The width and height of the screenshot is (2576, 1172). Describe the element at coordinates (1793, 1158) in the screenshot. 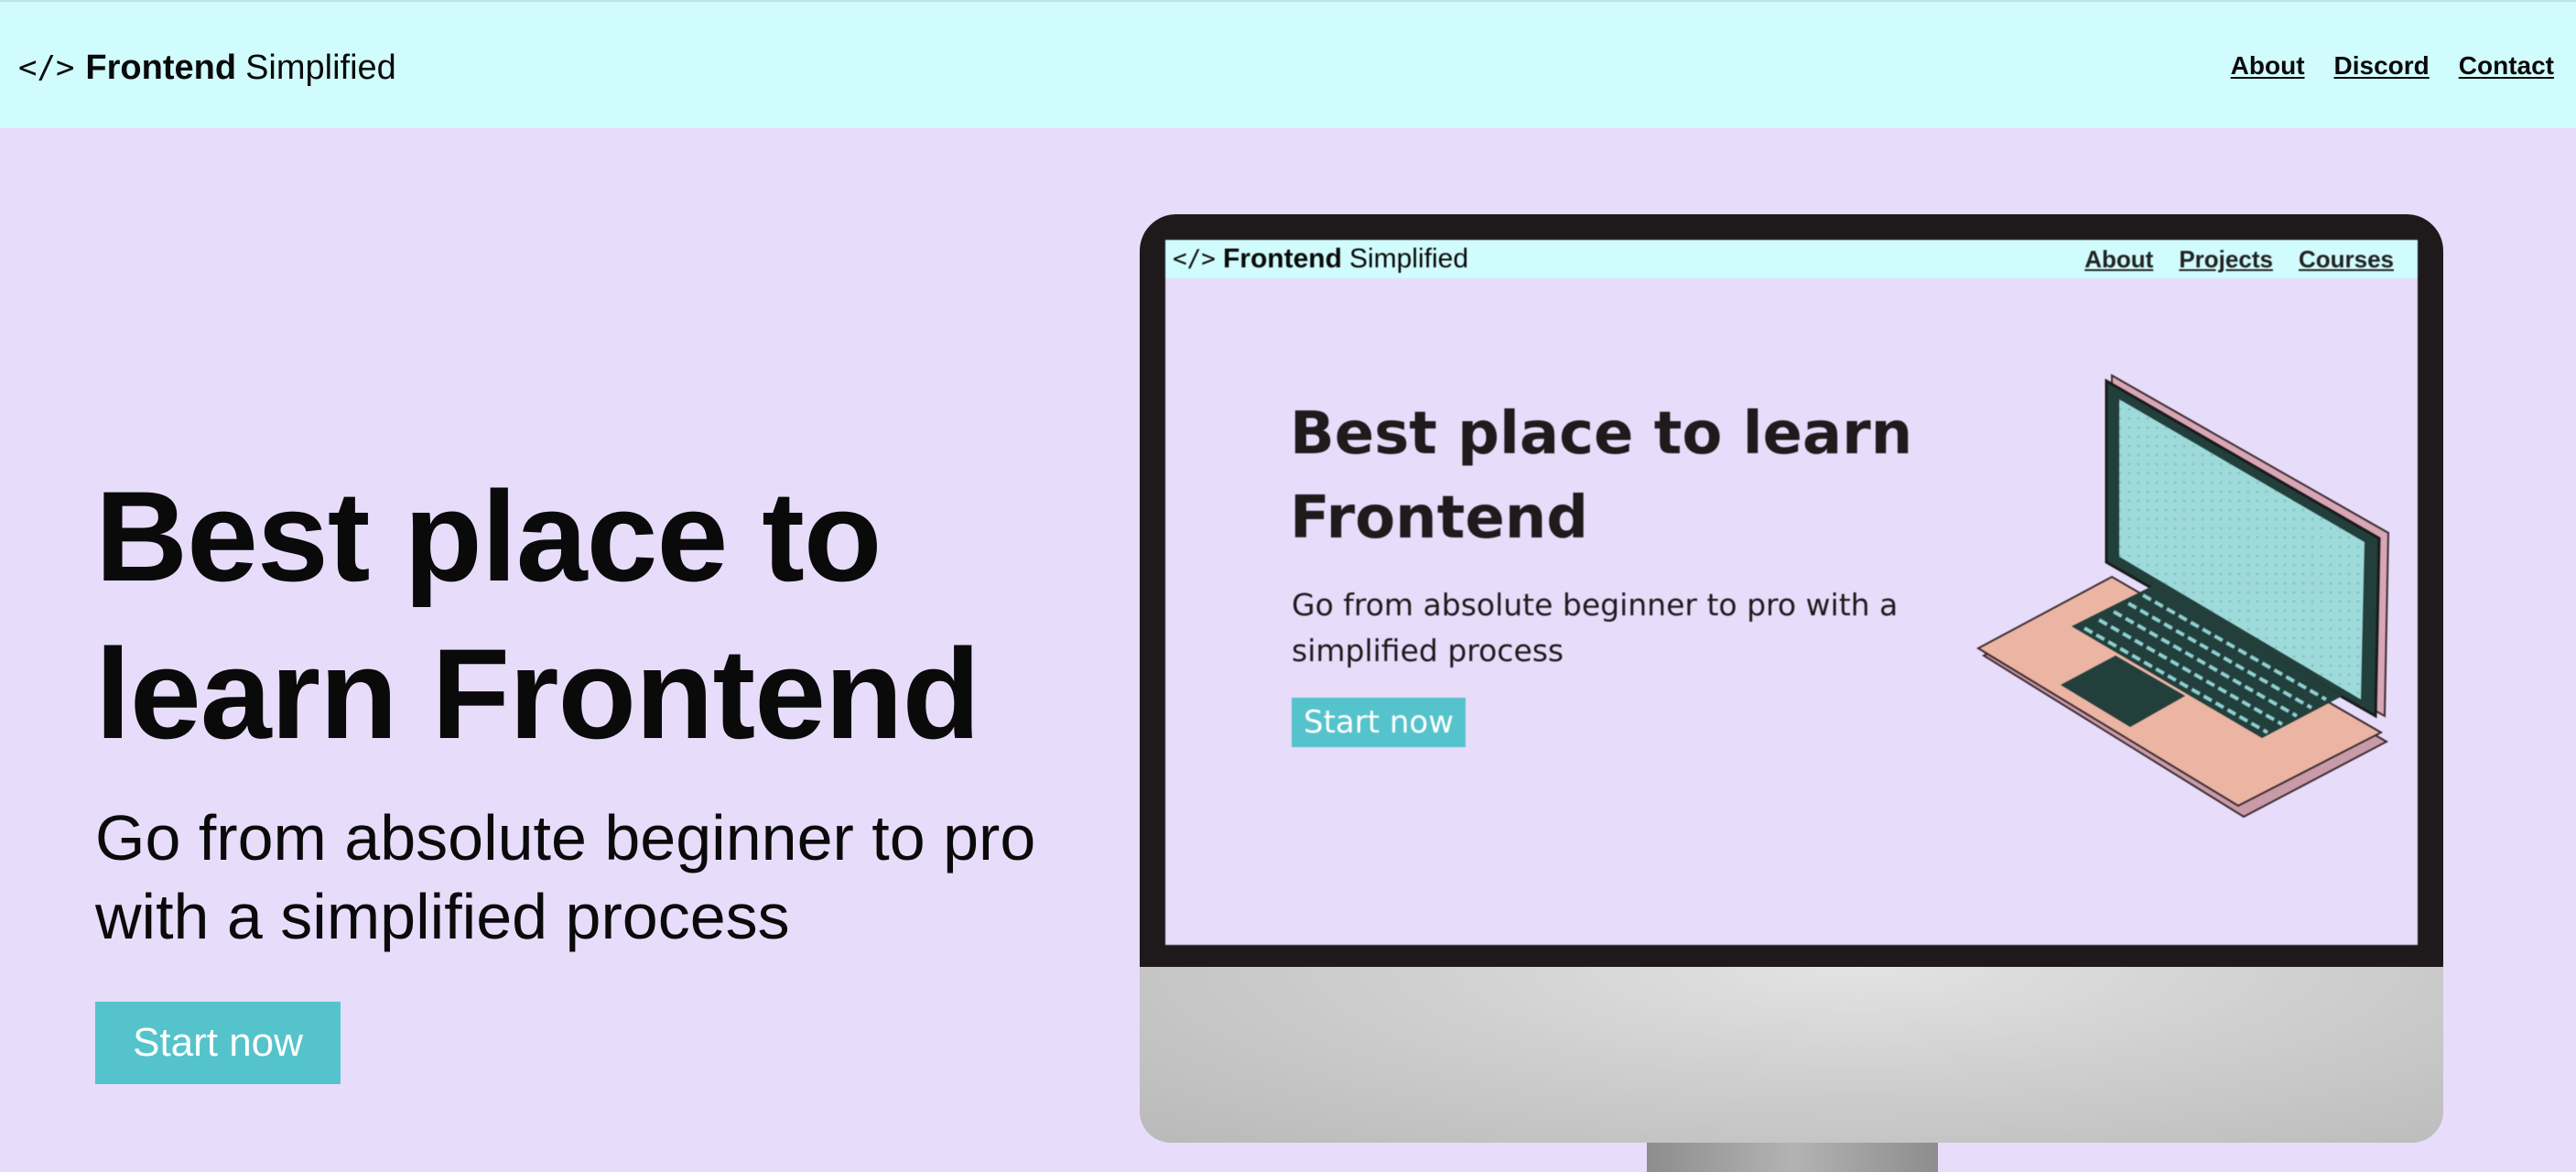

I see `monitor-stand` at that location.